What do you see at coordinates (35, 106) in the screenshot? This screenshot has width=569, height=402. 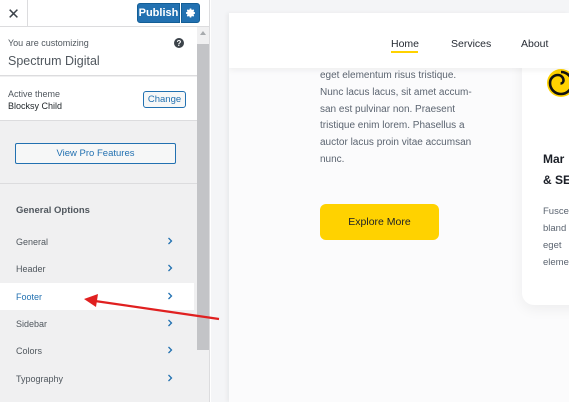 I see `active-theme-name: Blocksy Child` at bounding box center [35, 106].